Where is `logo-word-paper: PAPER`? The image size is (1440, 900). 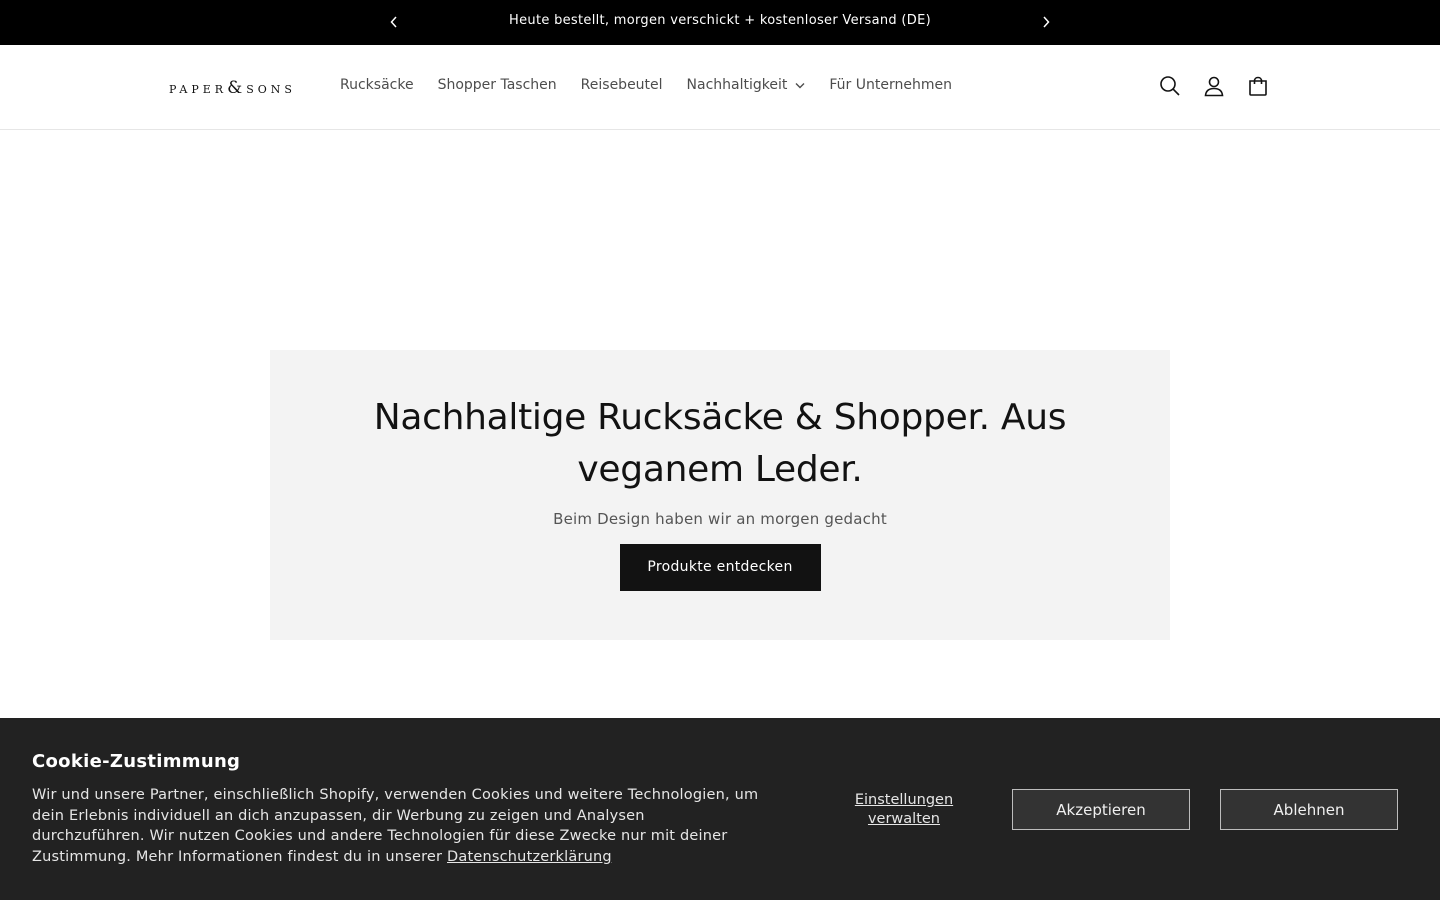 logo-word-paper: PAPER is located at coordinates (198, 89).